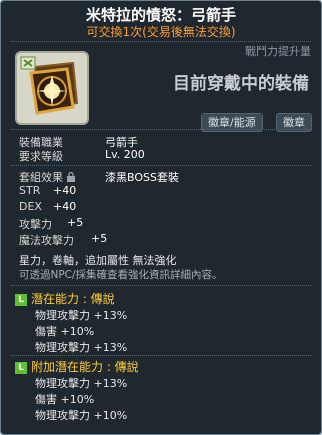 The width and height of the screenshot is (322, 435). Describe the element at coordinates (41, 156) in the screenshot. I see `level-label: 要求等級` at that location.